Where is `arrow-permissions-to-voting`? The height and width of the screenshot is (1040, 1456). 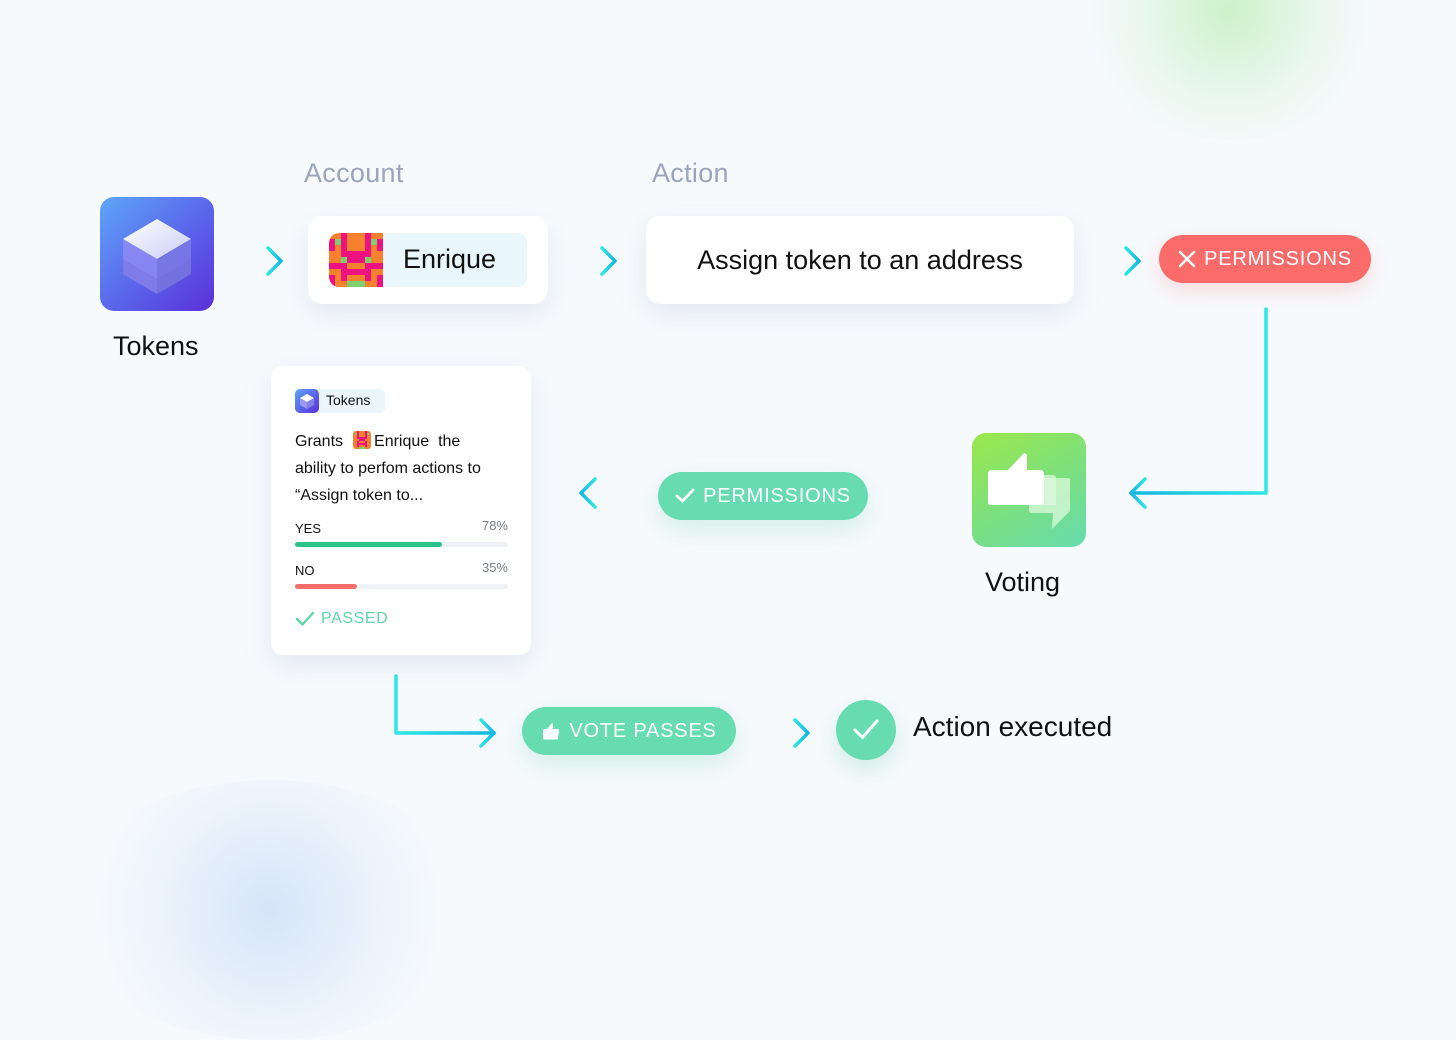 arrow-permissions-to-voting is located at coordinates (1198, 408).